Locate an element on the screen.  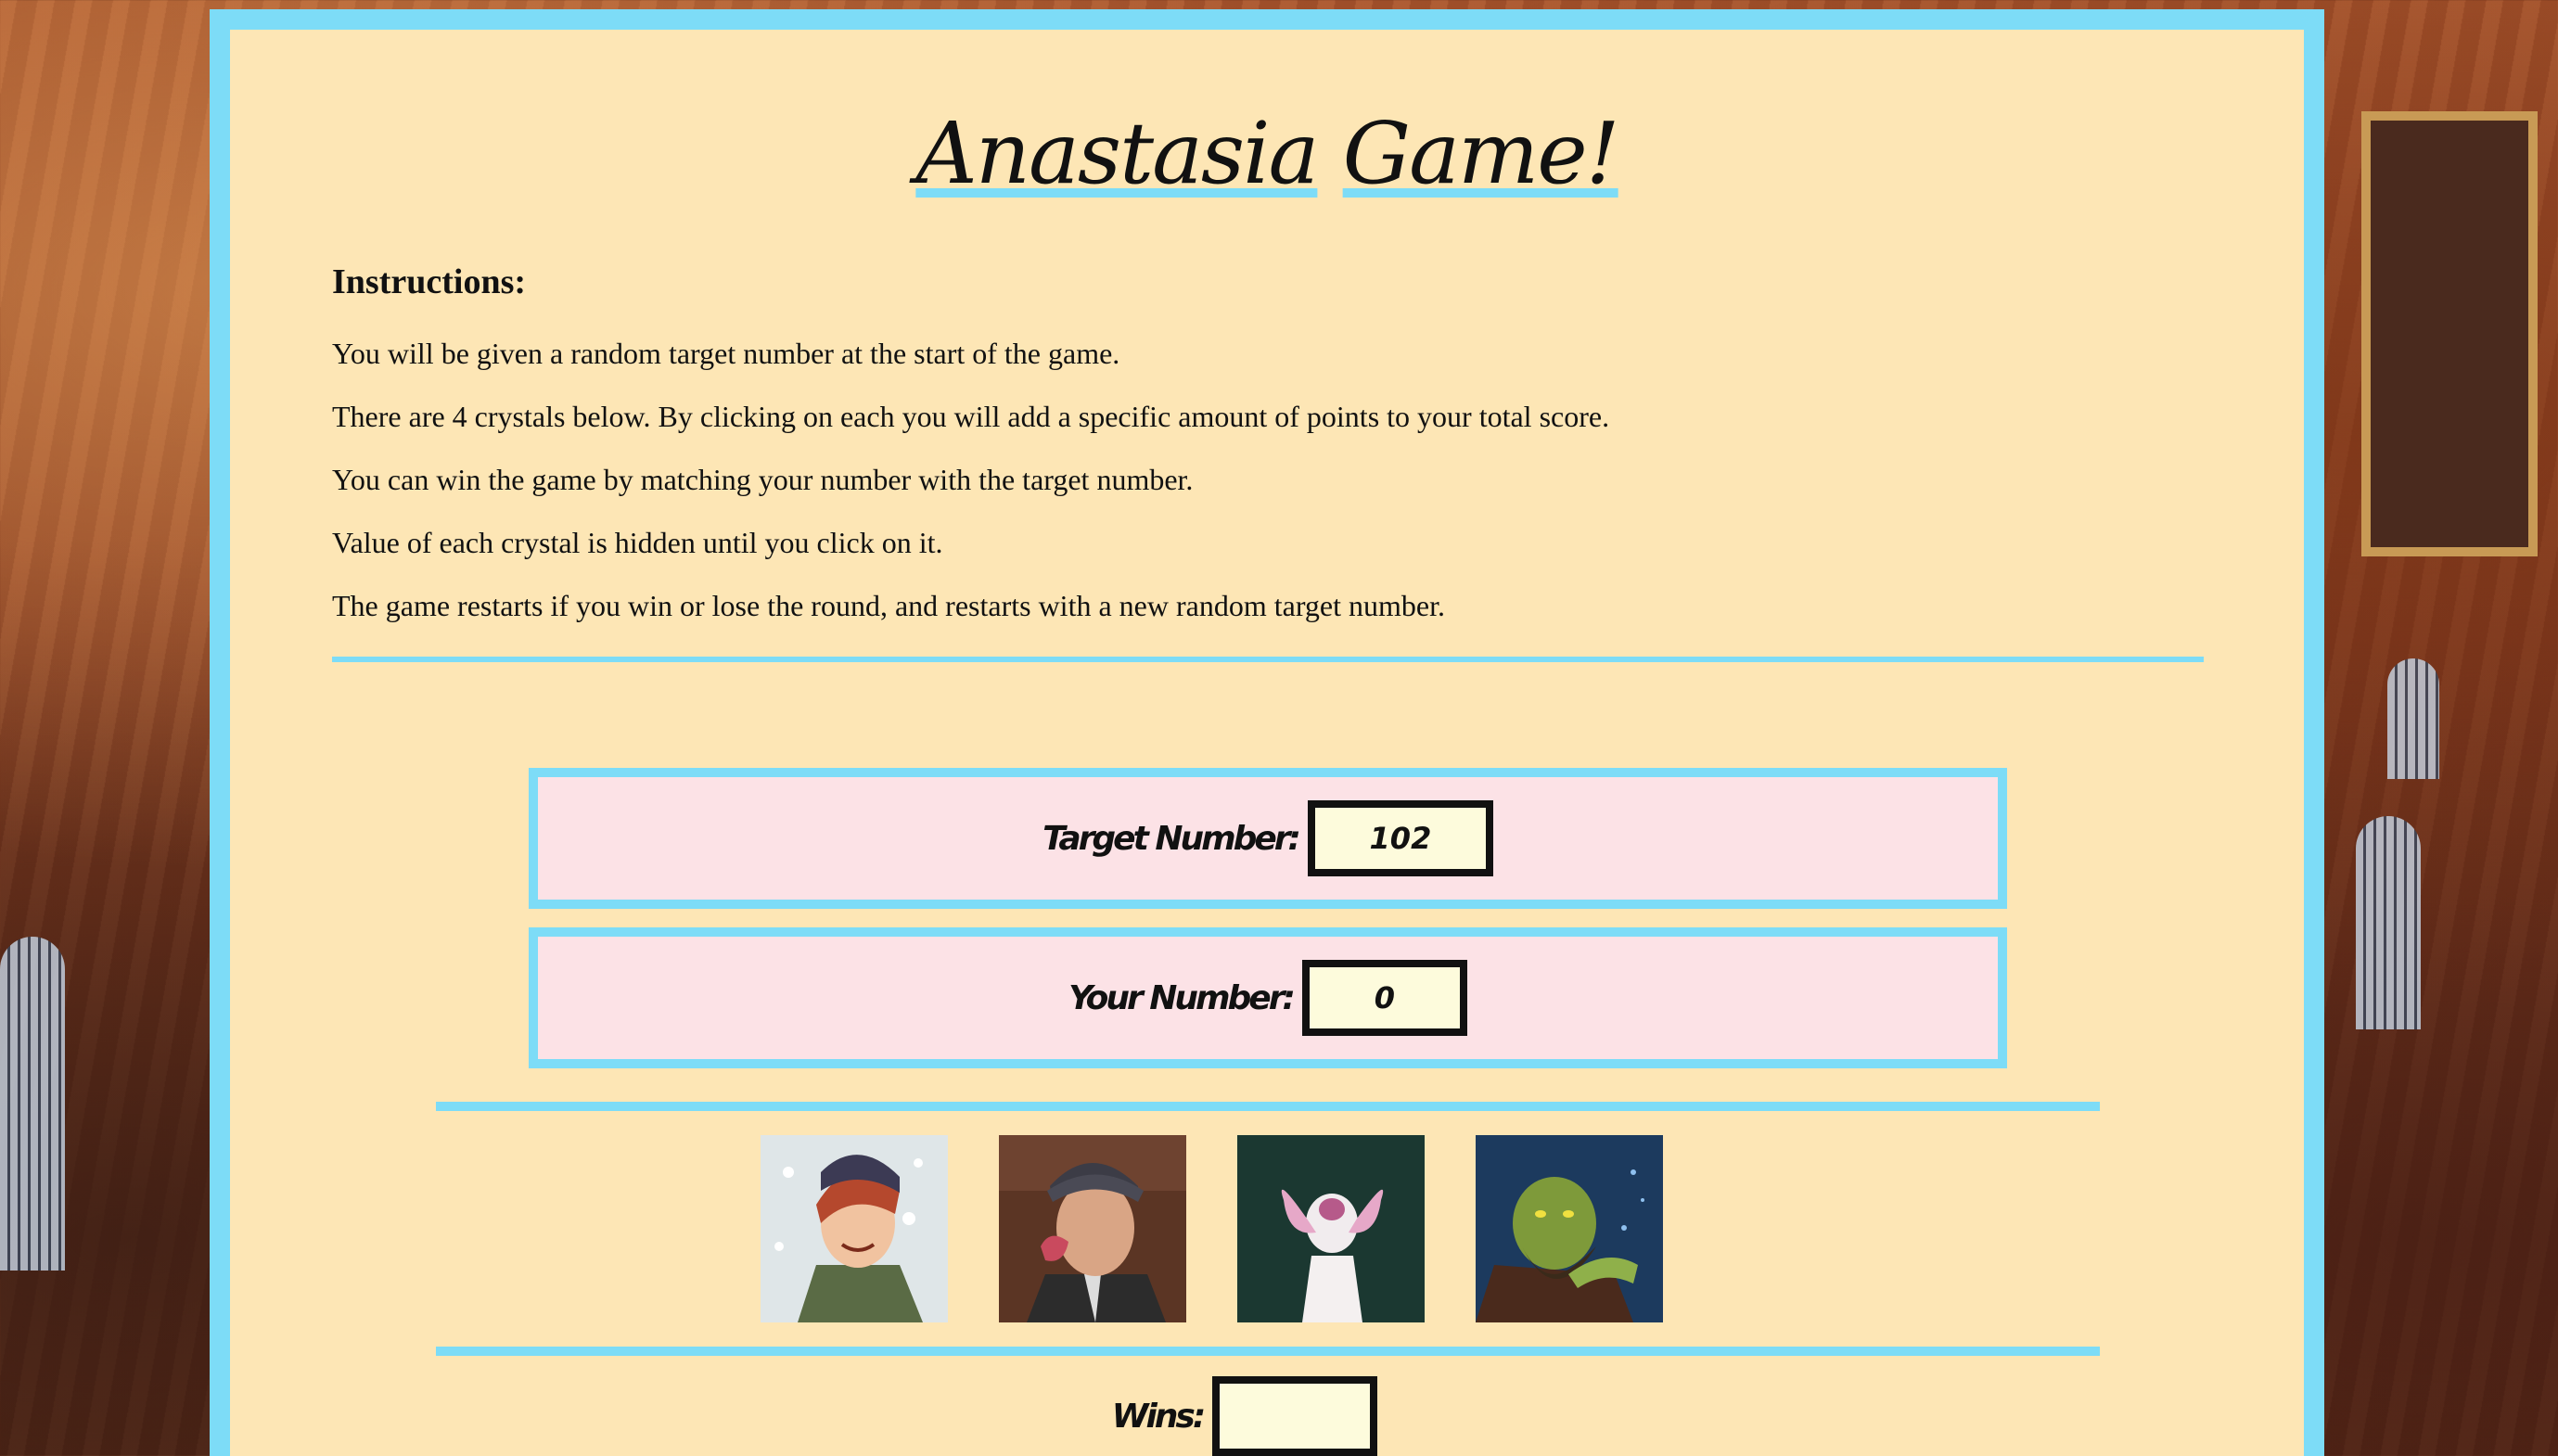
target-number-label: Target Number: is located at coordinates (1171, 838).